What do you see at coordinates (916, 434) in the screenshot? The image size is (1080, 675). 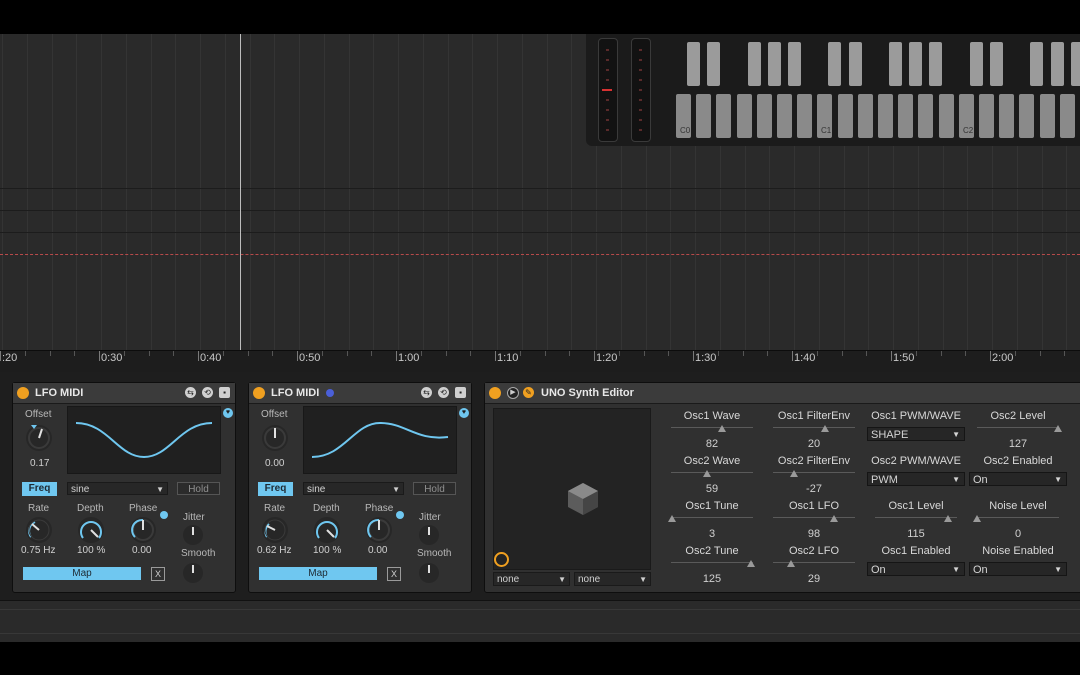 I see `osc1-pwm-select: SHAPE ▼` at bounding box center [916, 434].